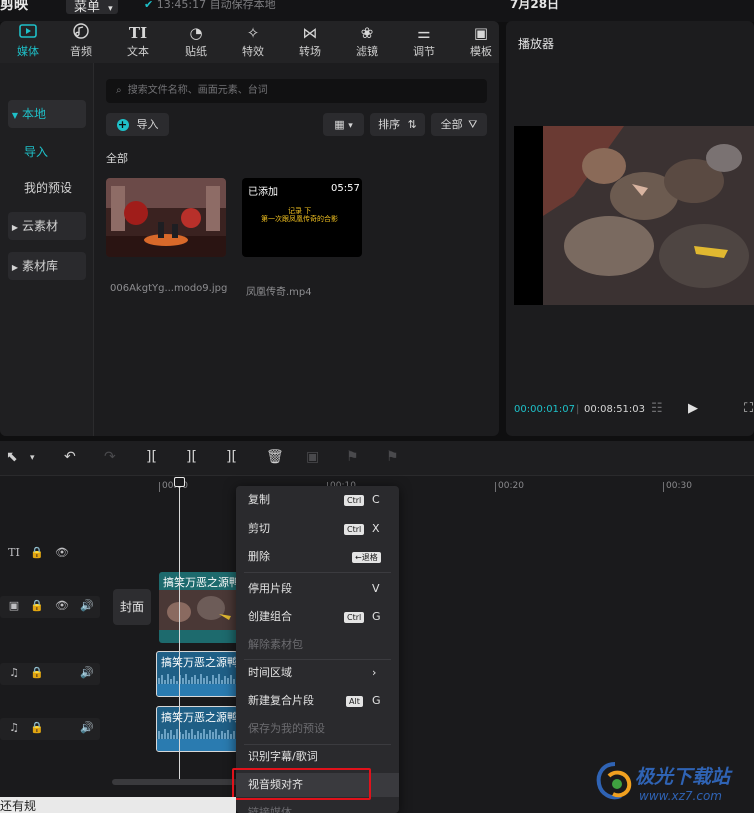 This screenshot has width=754, height=813. Describe the element at coordinates (28, 51) in the screenshot. I see `tab-media-label: 媒体` at that location.